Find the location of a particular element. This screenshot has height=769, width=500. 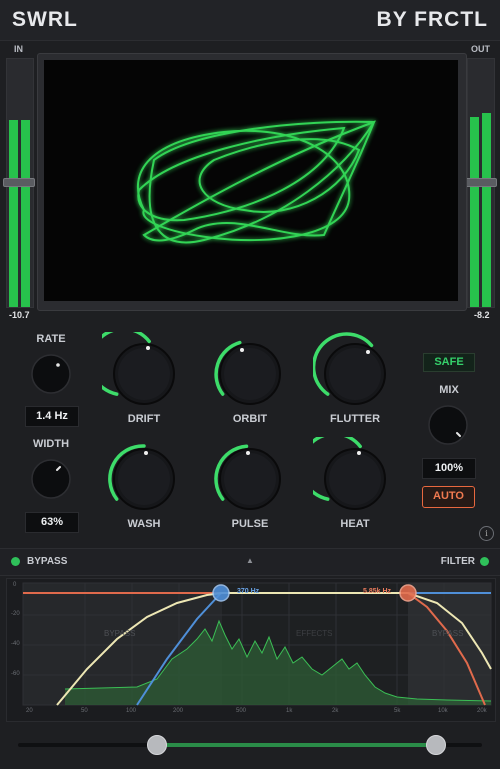

bypass-label: BYPASS is located at coordinates (47, 561).